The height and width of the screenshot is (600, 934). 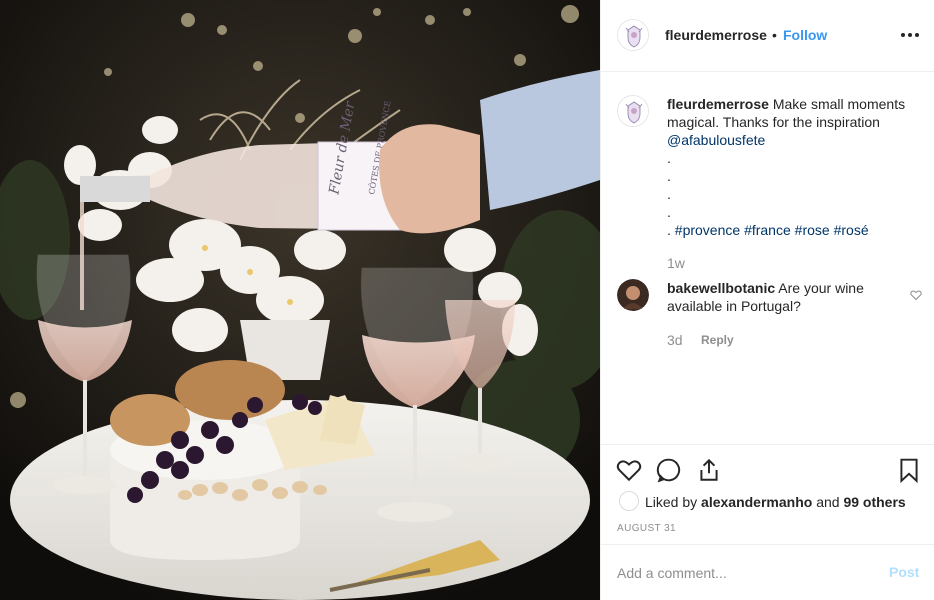 I want to click on liker-avatar, so click(x=629, y=501).